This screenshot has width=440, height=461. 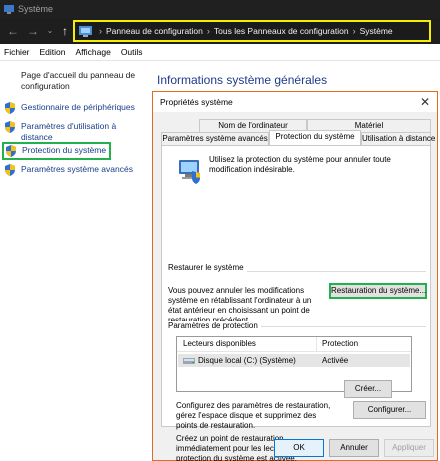 I want to click on drive-protection-status: Activée, so click(x=335, y=360).